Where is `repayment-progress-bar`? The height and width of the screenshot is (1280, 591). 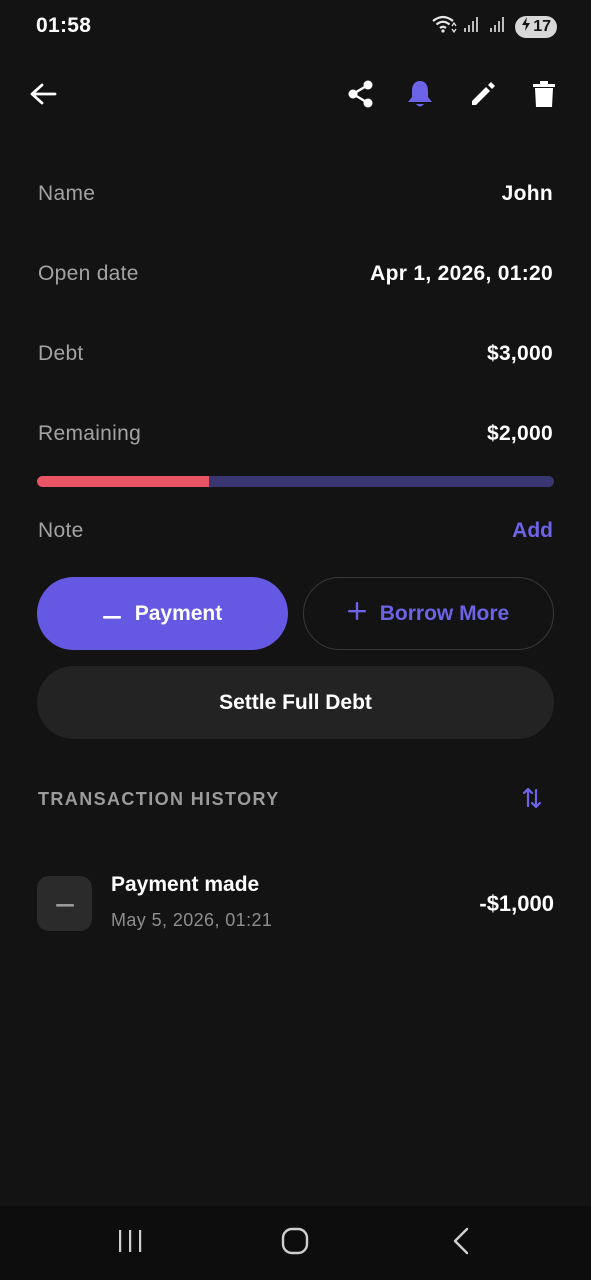 repayment-progress-bar is located at coordinates (295, 481).